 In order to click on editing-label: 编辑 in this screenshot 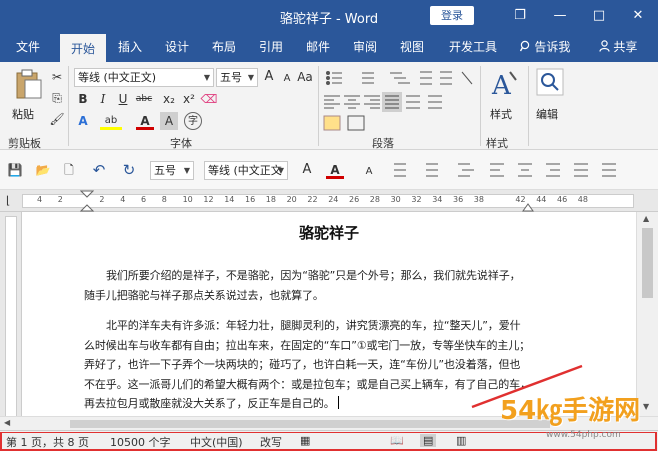, I will do `click(547, 114)`.